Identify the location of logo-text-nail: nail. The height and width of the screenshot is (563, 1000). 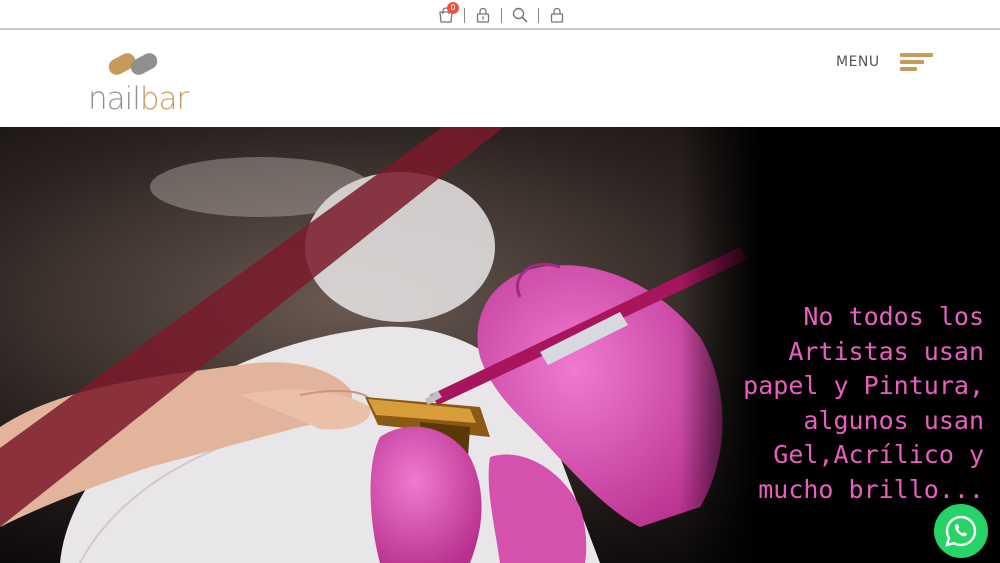
(114, 99).